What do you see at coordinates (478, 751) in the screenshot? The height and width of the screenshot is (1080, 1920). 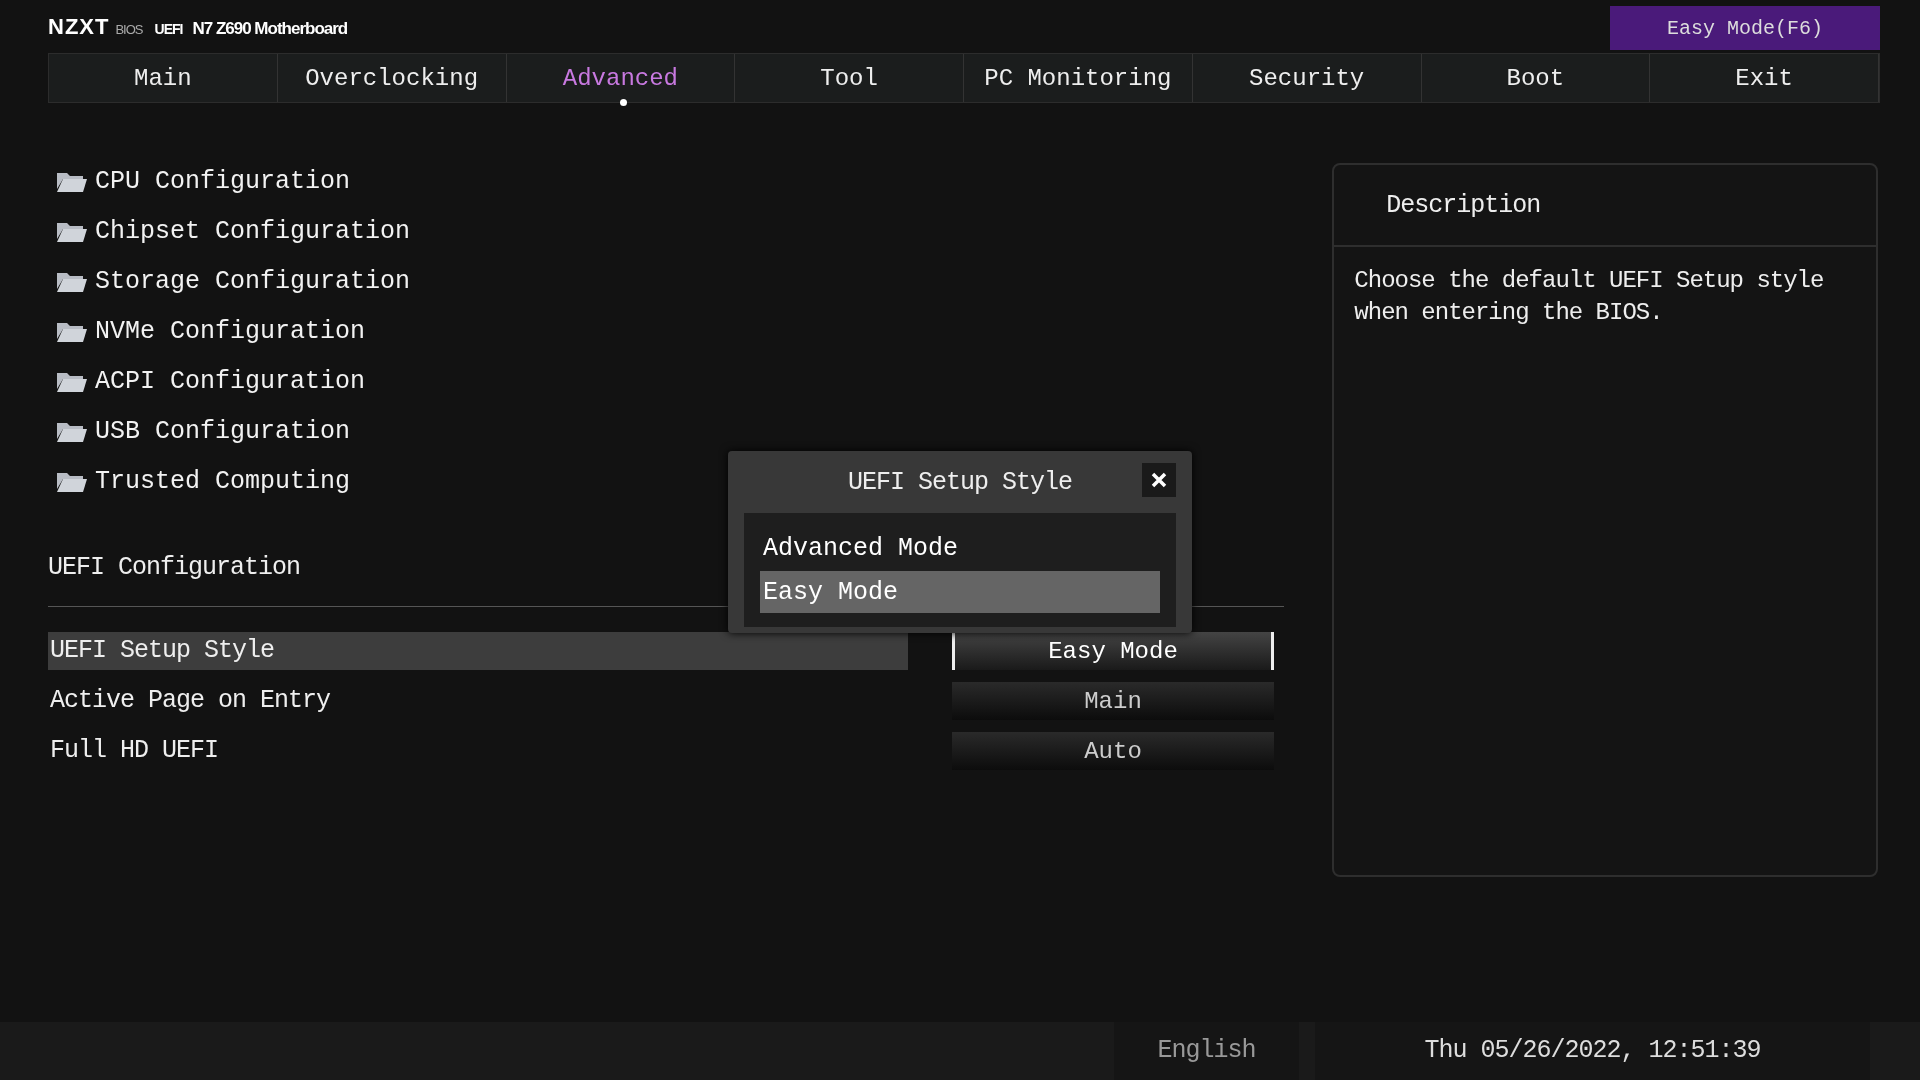 I see `setting-label: Full HD UEFI` at bounding box center [478, 751].